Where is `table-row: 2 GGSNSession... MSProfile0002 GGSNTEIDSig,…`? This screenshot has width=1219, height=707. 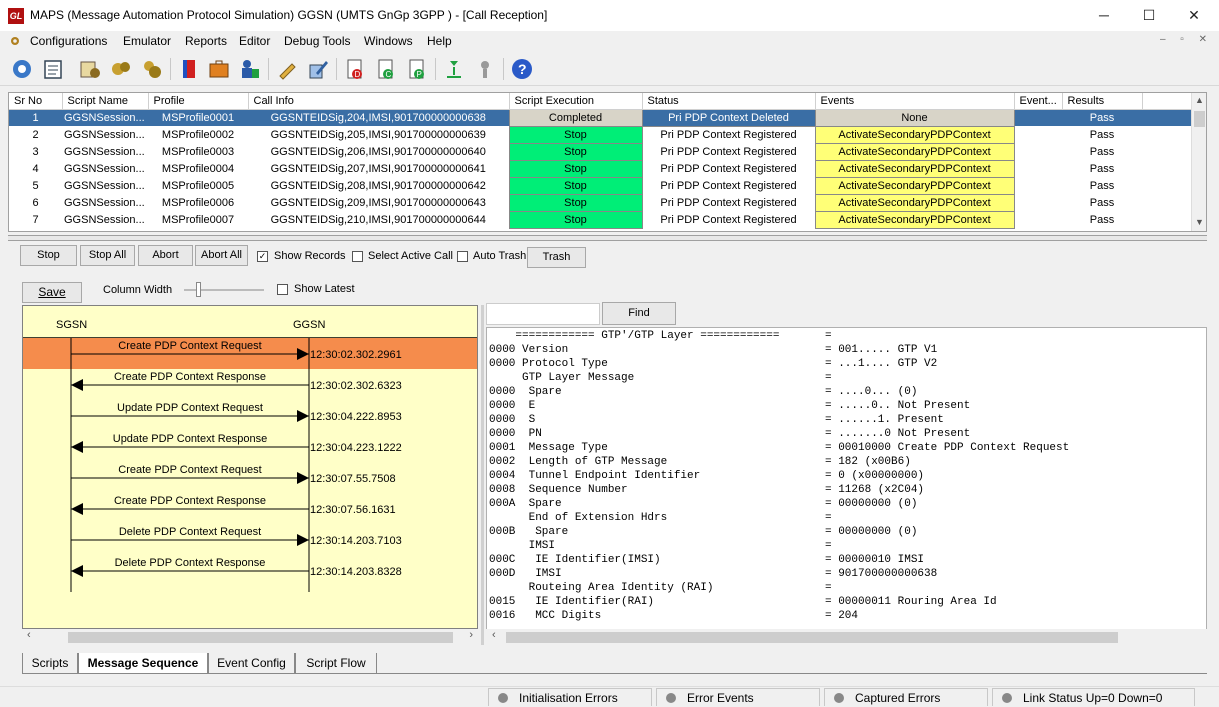
table-row: 2 GGSNSession... MSProfile0002 GGSNTEIDSig,… is located at coordinates (604, 134).